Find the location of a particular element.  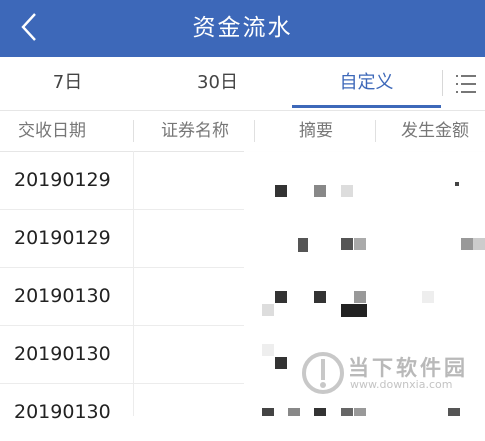

tab-custom: 自定义 is located at coordinates (366, 82).